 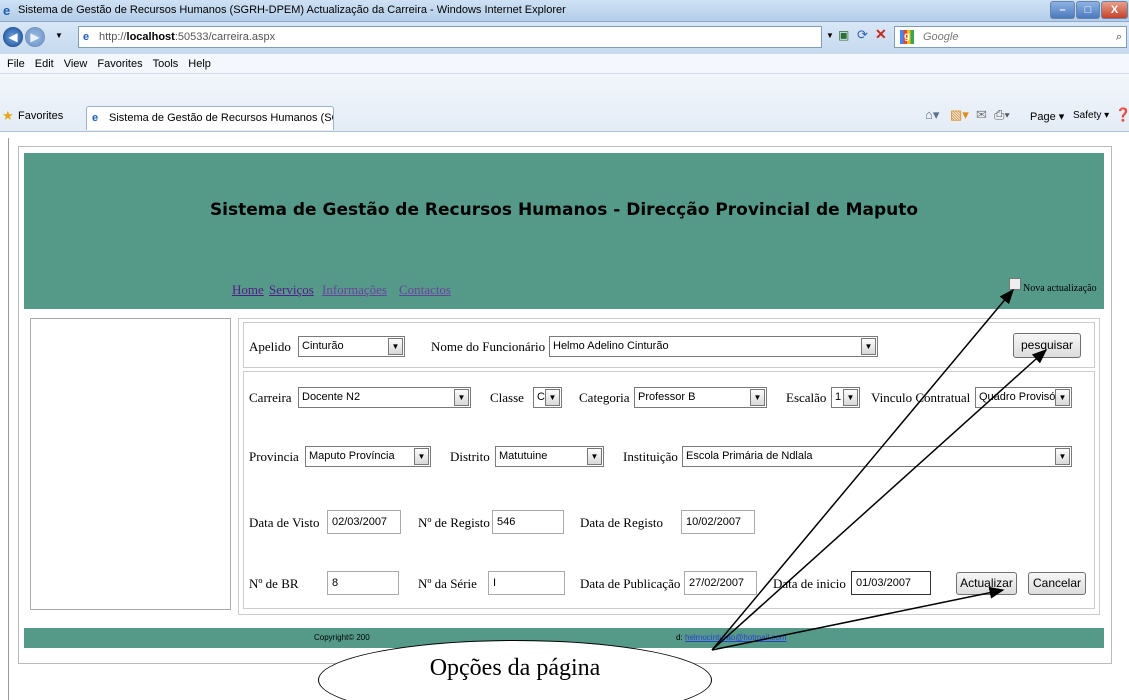 I want to click on callout-text: Opções da página, so click(x=515, y=668).